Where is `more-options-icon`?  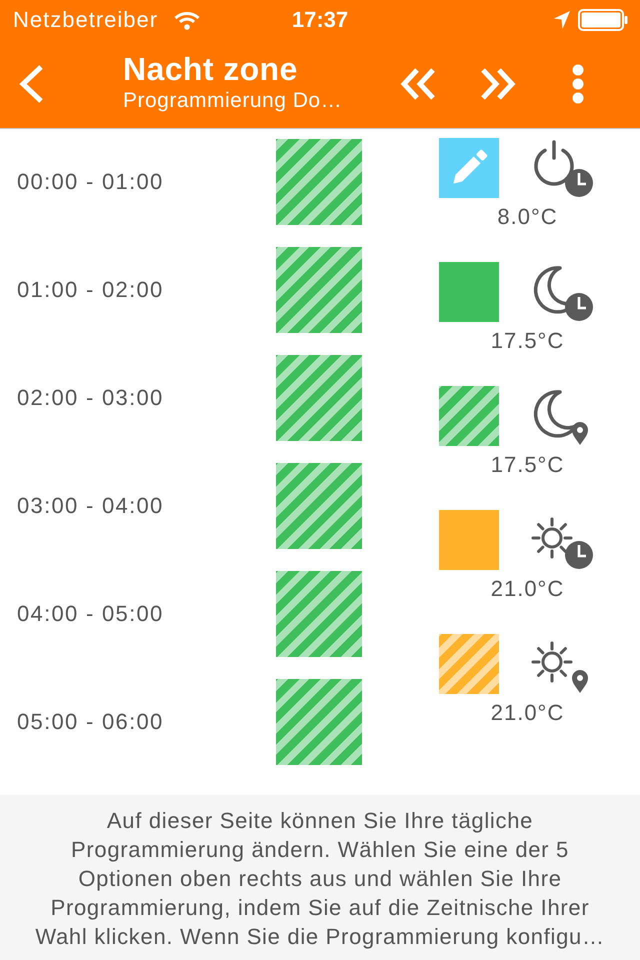 more-options-icon is located at coordinates (578, 84).